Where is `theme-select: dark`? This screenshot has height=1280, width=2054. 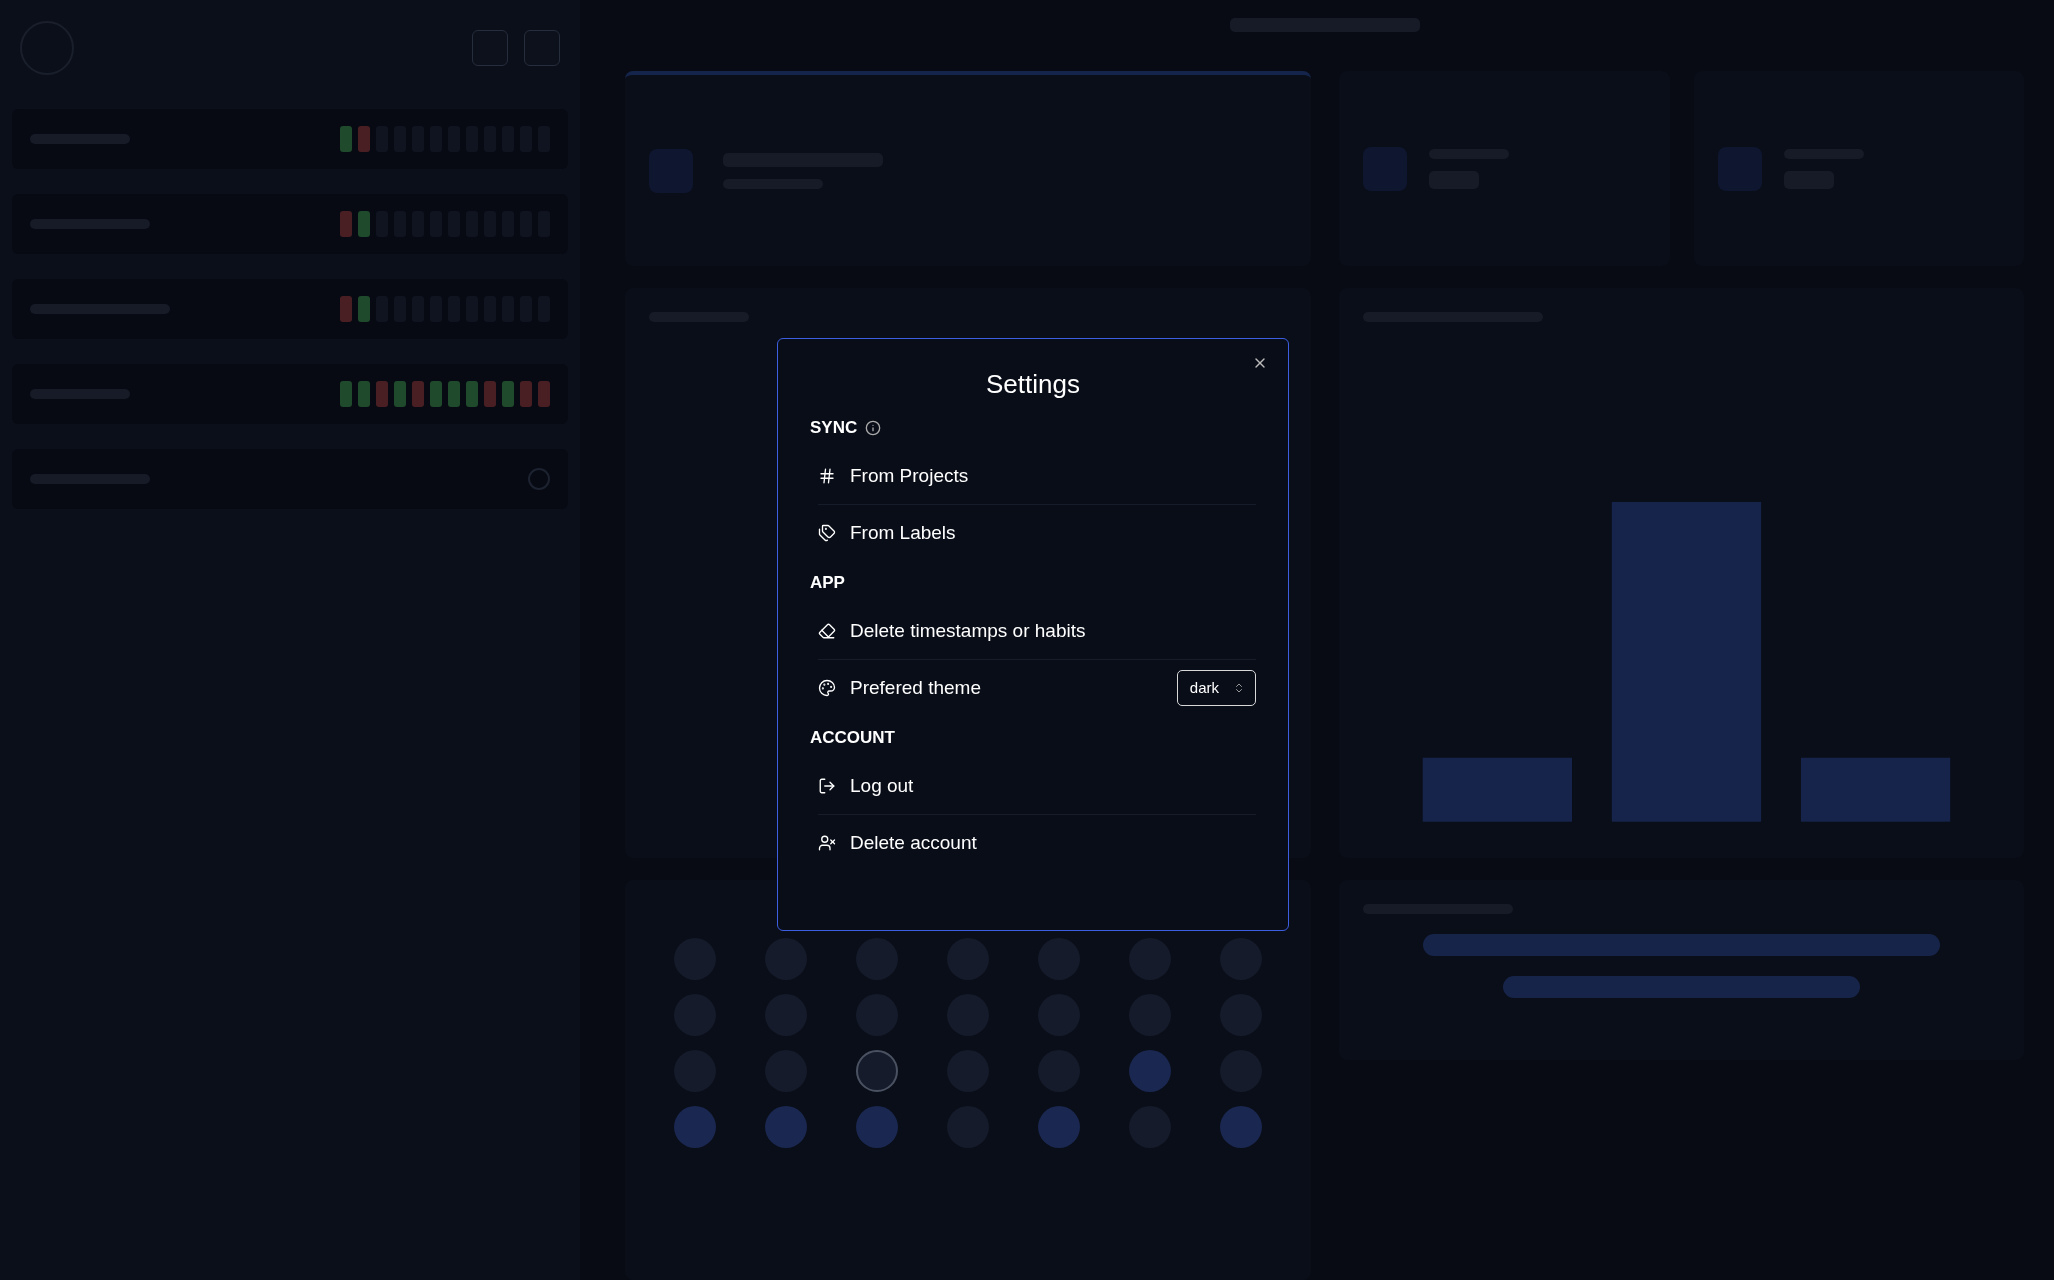
theme-select: dark is located at coordinates (1216, 687).